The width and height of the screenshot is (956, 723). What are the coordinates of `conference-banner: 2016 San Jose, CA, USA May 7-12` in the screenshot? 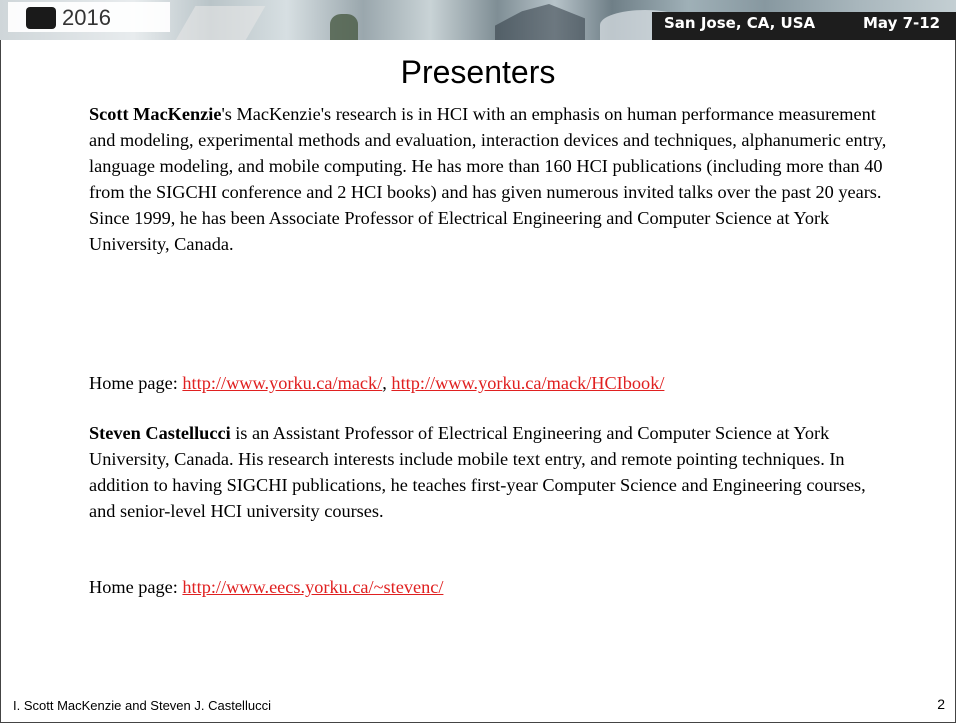 It's located at (478, 20).